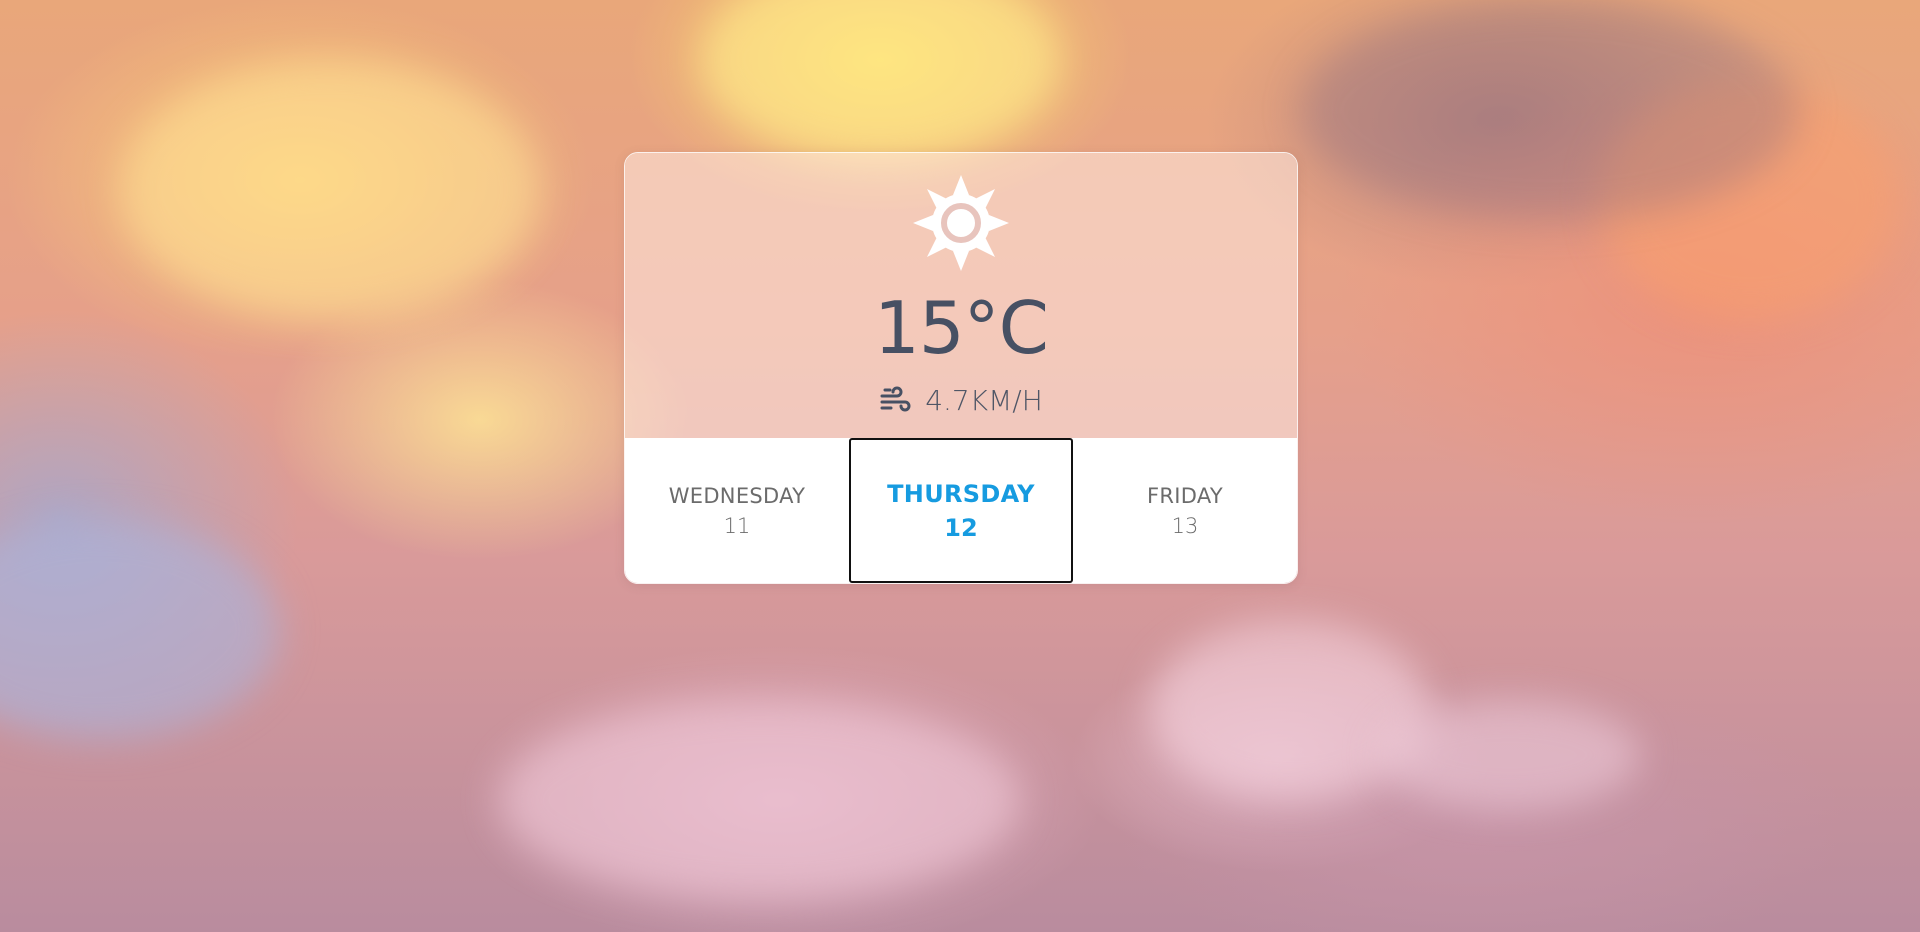 This screenshot has height=932, width=1920. Describe the element at coordinates (961, 493) in the screenshot. I see `day-name: THURSDAY` at that location.